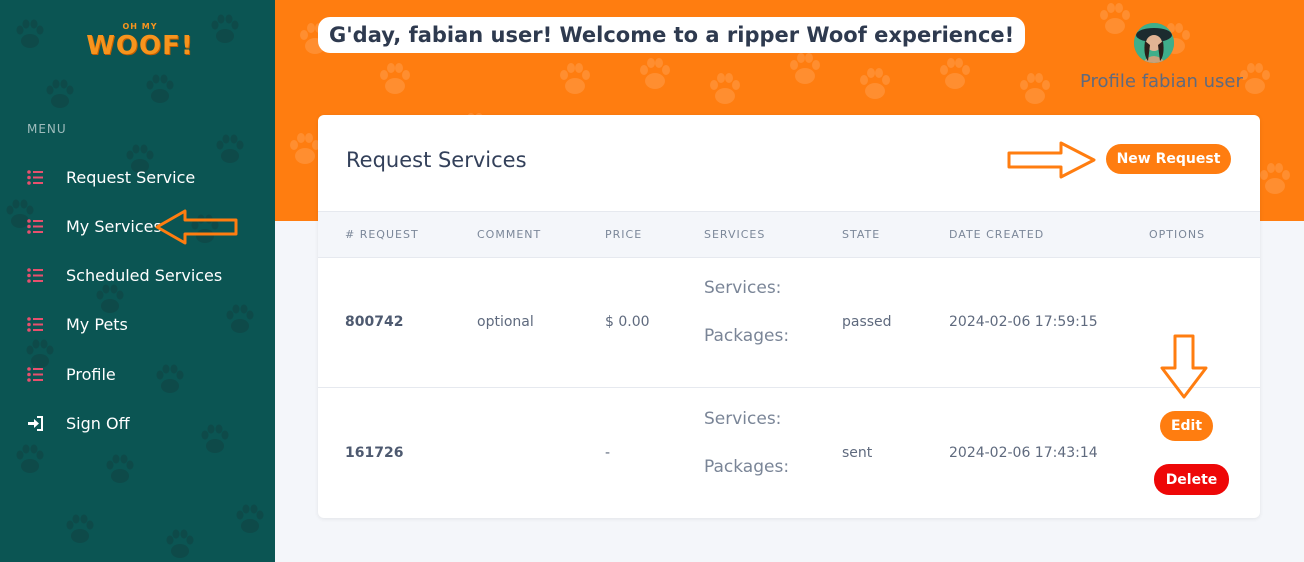 This screenshot has width=1304, height=562. What do you see at coordinates (608, 453) in the screenshot?
I see `price-cell: -` at bounding box center [608, 453].